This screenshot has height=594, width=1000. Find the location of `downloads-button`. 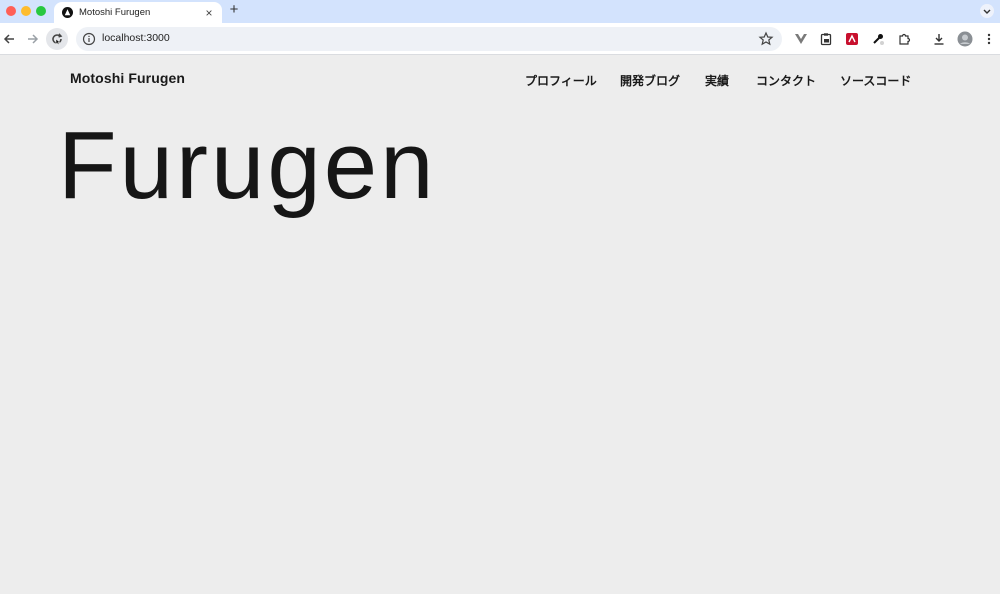

downloads-button is located at coordinates (939, 39).